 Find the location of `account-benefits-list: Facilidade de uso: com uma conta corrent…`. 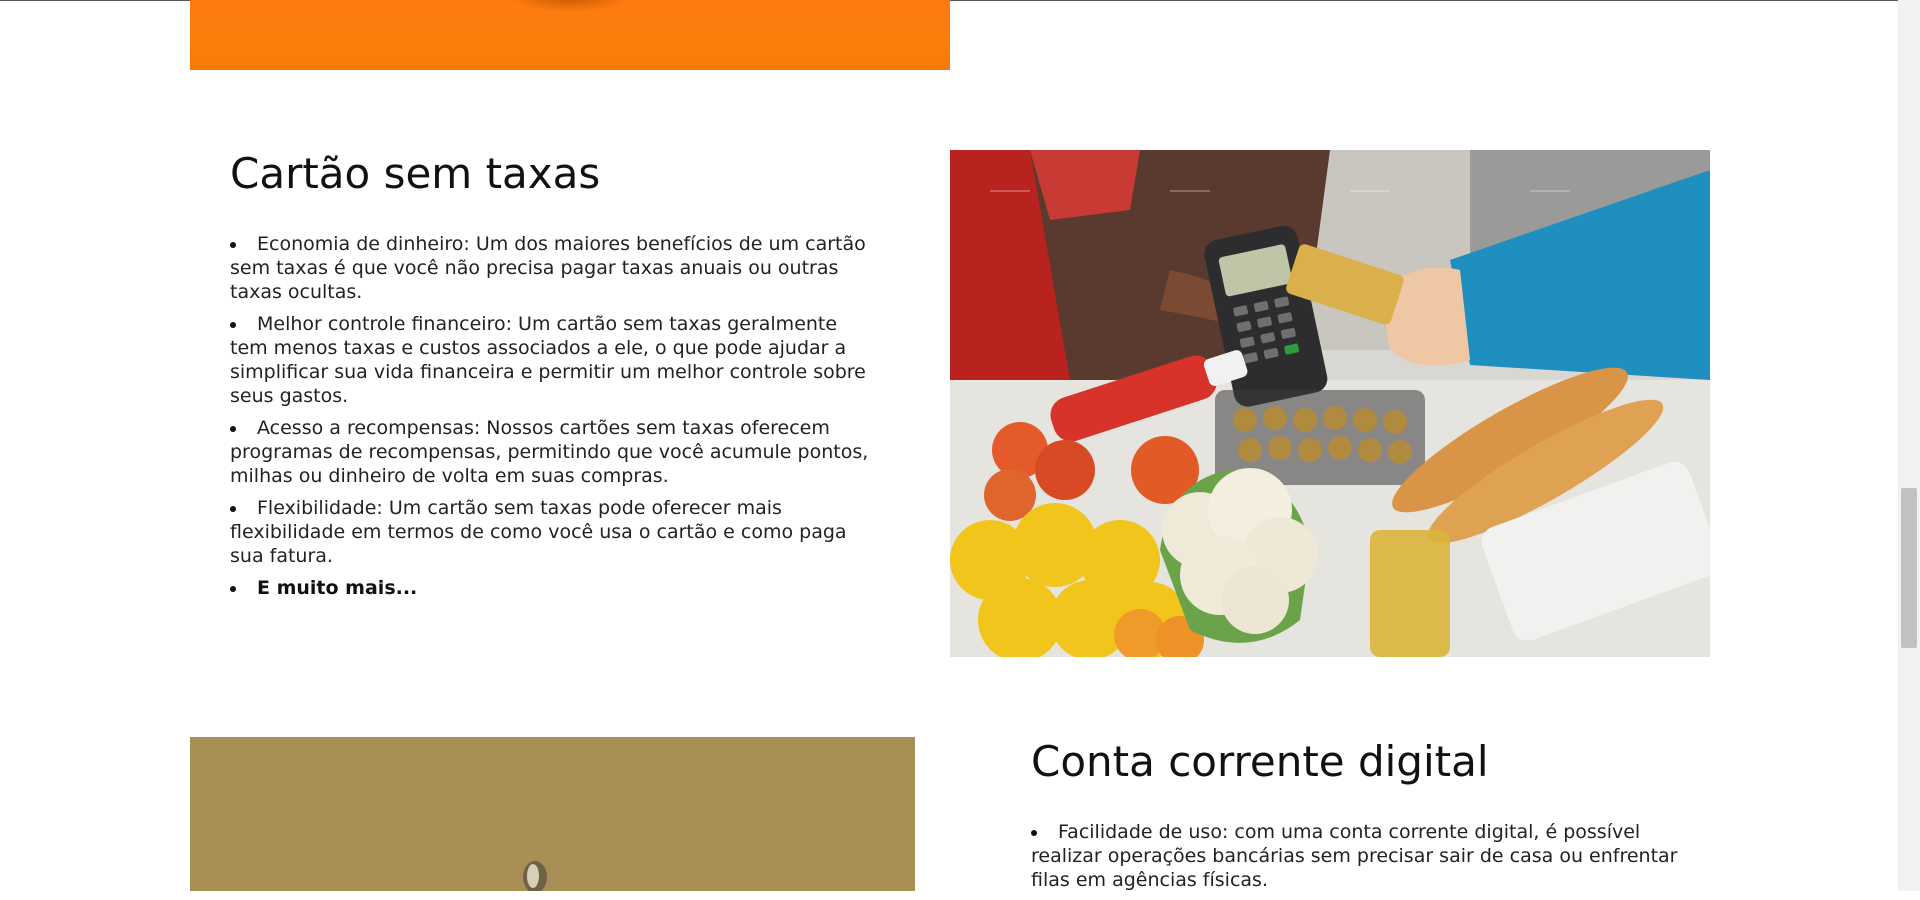

account-benefits-list: Facilidade de uso: com uma conta corrent… is located at coordinates (1371, 856).